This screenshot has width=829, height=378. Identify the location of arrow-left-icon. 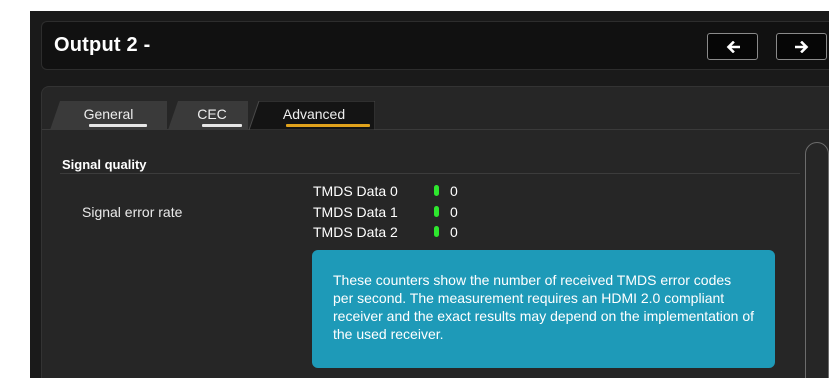
(733, 46).